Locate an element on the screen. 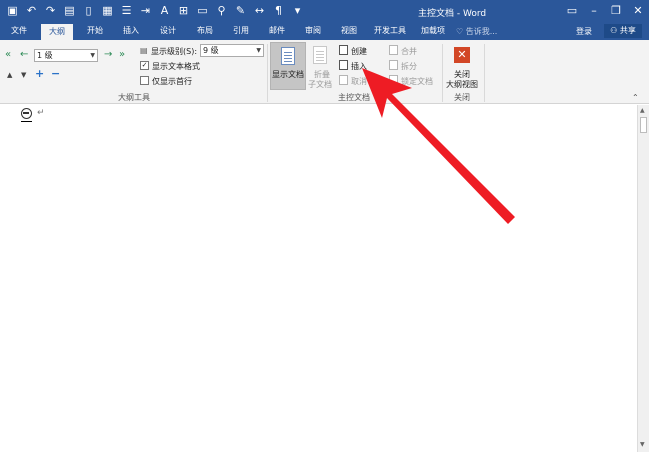 The image size is (649, 452). tab-layout: 布局 is located at coordinates (205, 31).